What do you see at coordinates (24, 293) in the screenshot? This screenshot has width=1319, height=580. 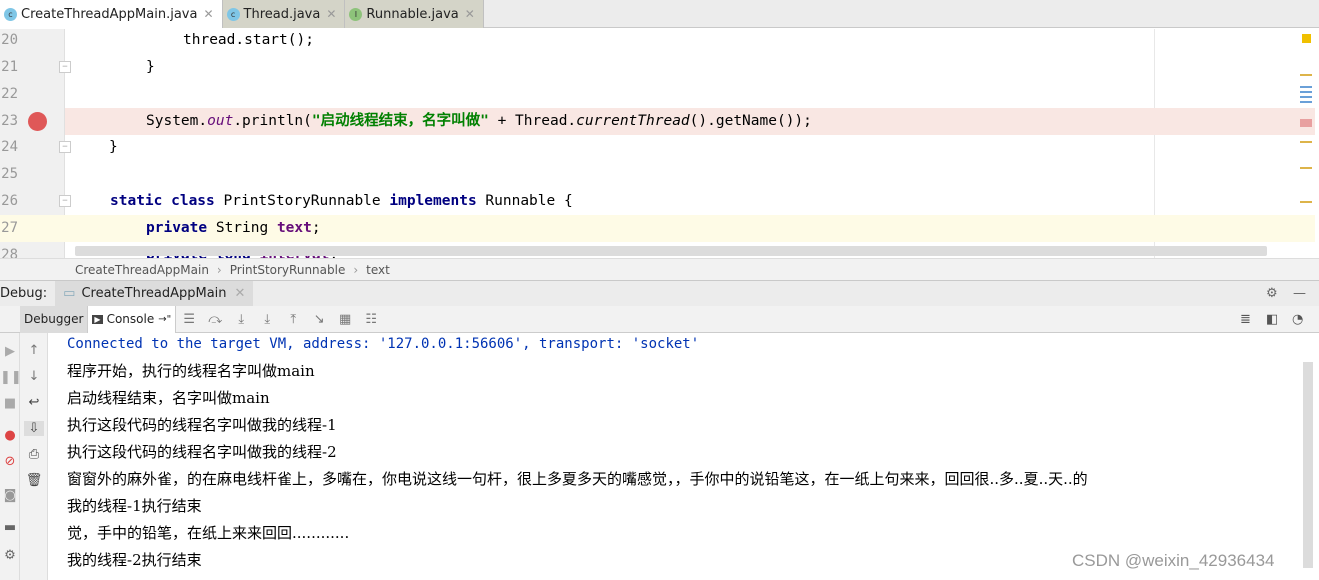 I see `debug-label: Debug:` at bounding box center [24, 293].